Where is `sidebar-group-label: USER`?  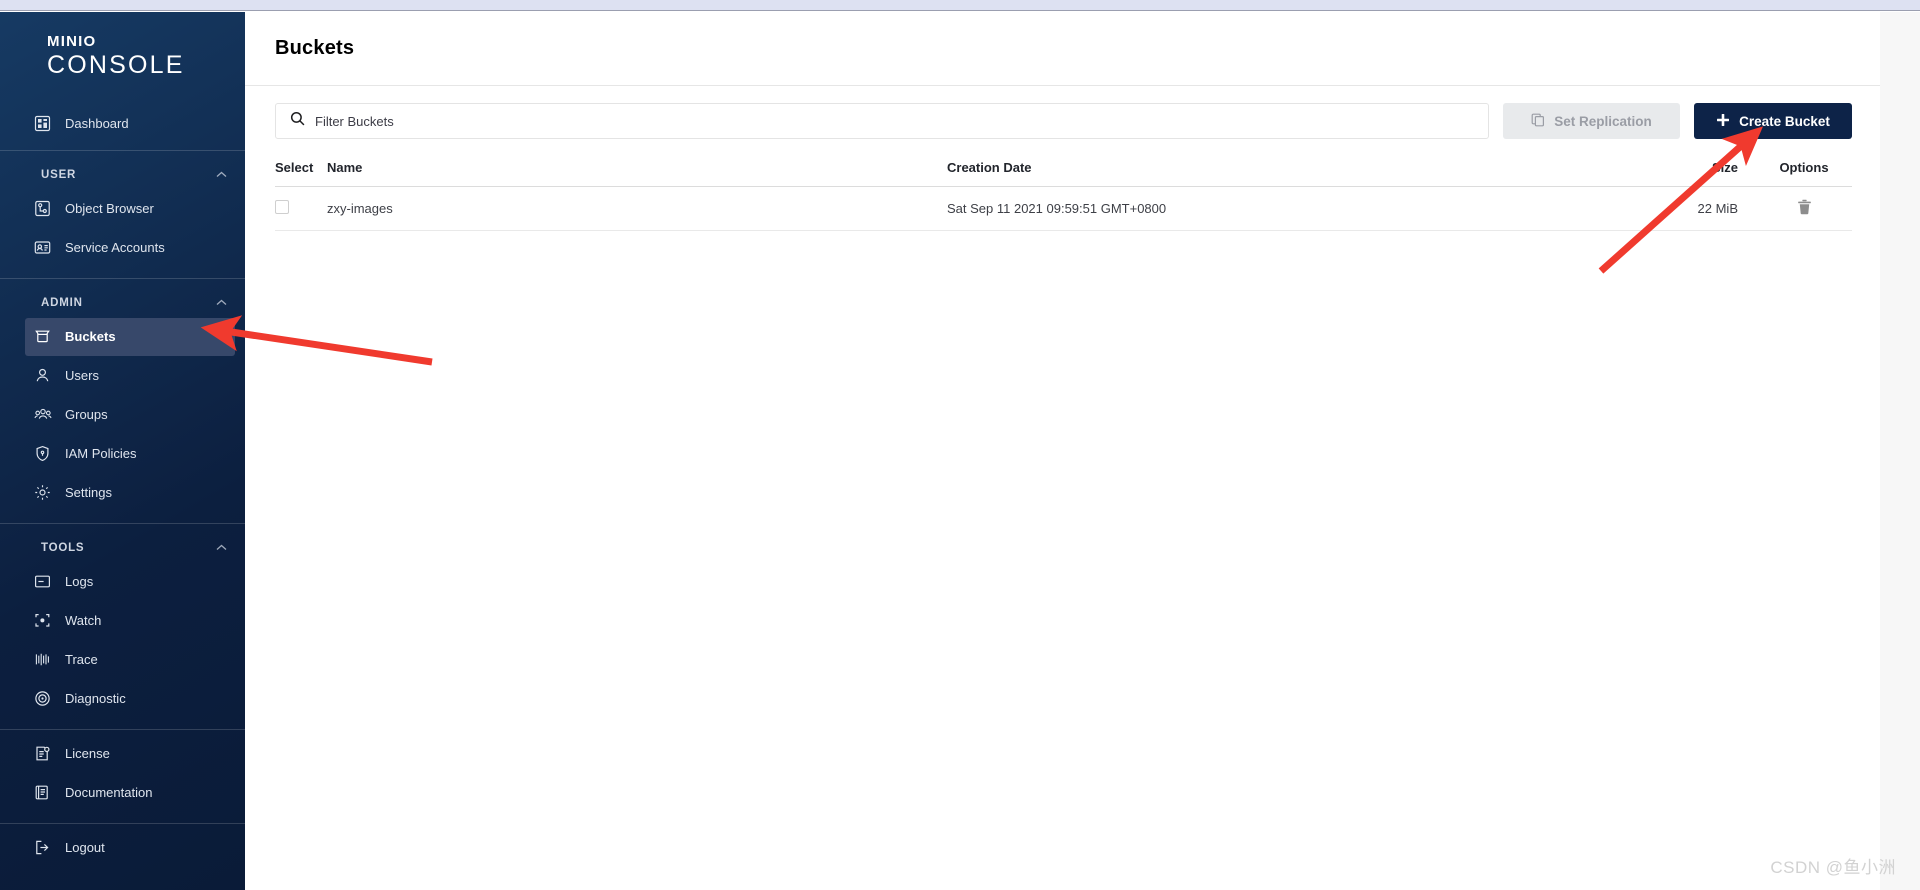
sidebar-group-label: USER is located at coordinates (59, 174).